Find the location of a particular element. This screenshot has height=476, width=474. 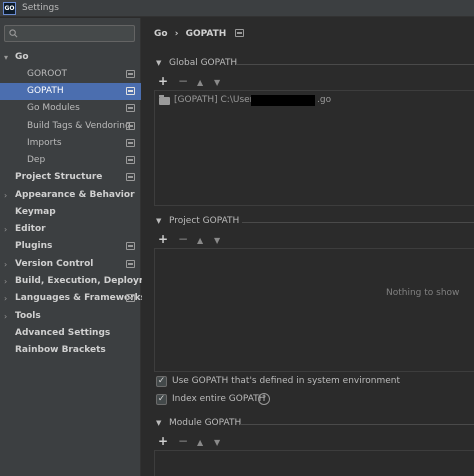

sidebar-item-keymap: Keymap is located at coordinates (70, 212).